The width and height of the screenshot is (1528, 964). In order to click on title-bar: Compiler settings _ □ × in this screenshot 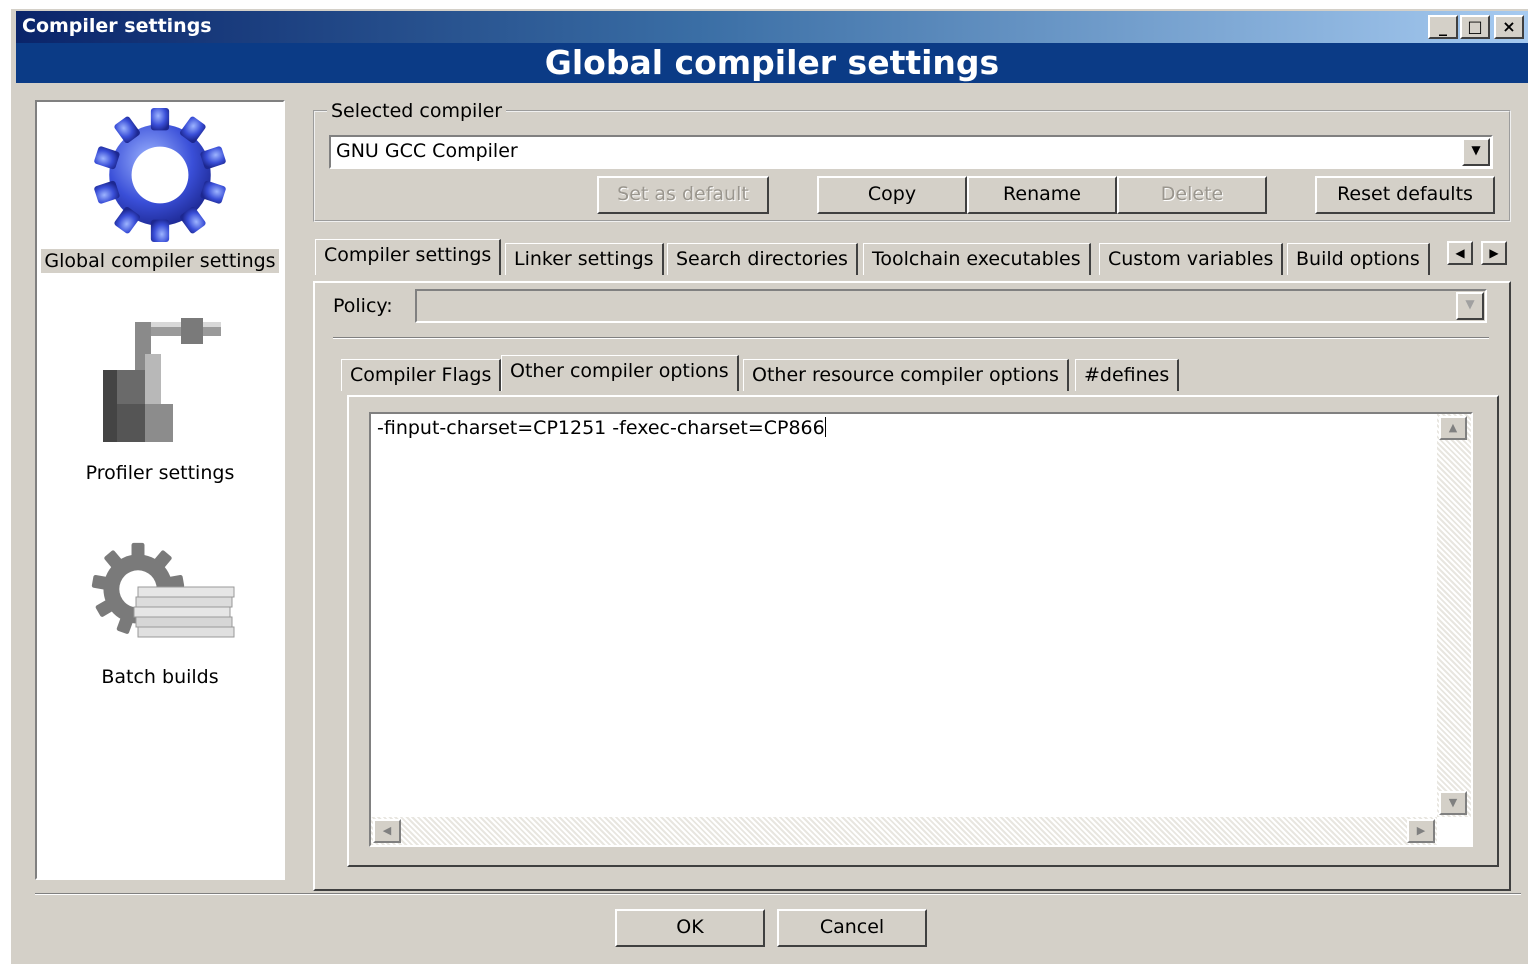, I will do `click(772, 27)`.